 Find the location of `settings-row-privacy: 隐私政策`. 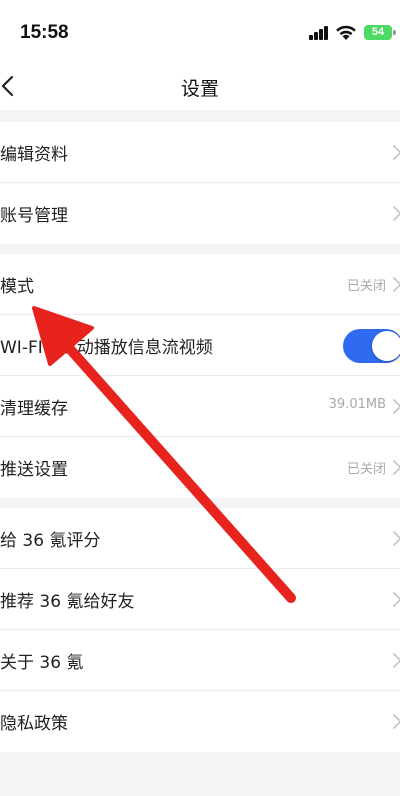

settings-row-privacy: 隐私政策 is located at coordinates (200, 721).